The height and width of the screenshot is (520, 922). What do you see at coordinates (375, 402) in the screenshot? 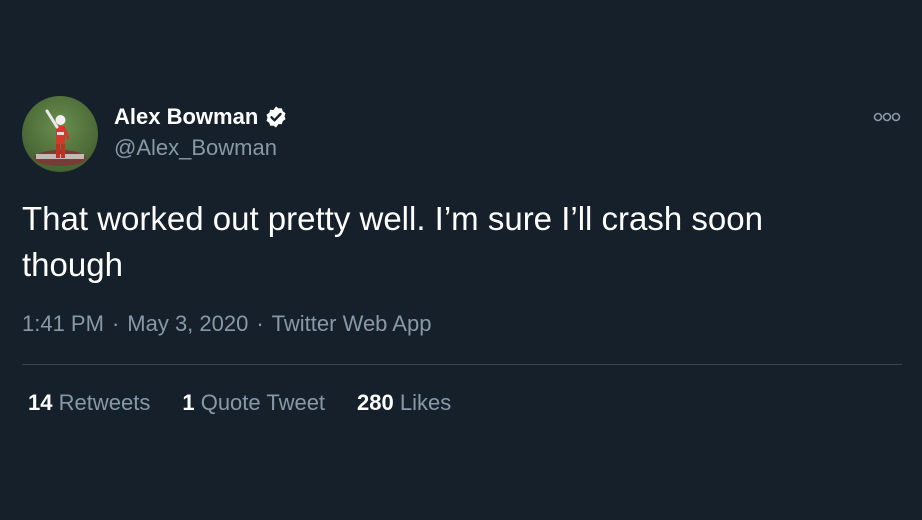
I see `likes-count: 280` at bounding box center [375, 402].